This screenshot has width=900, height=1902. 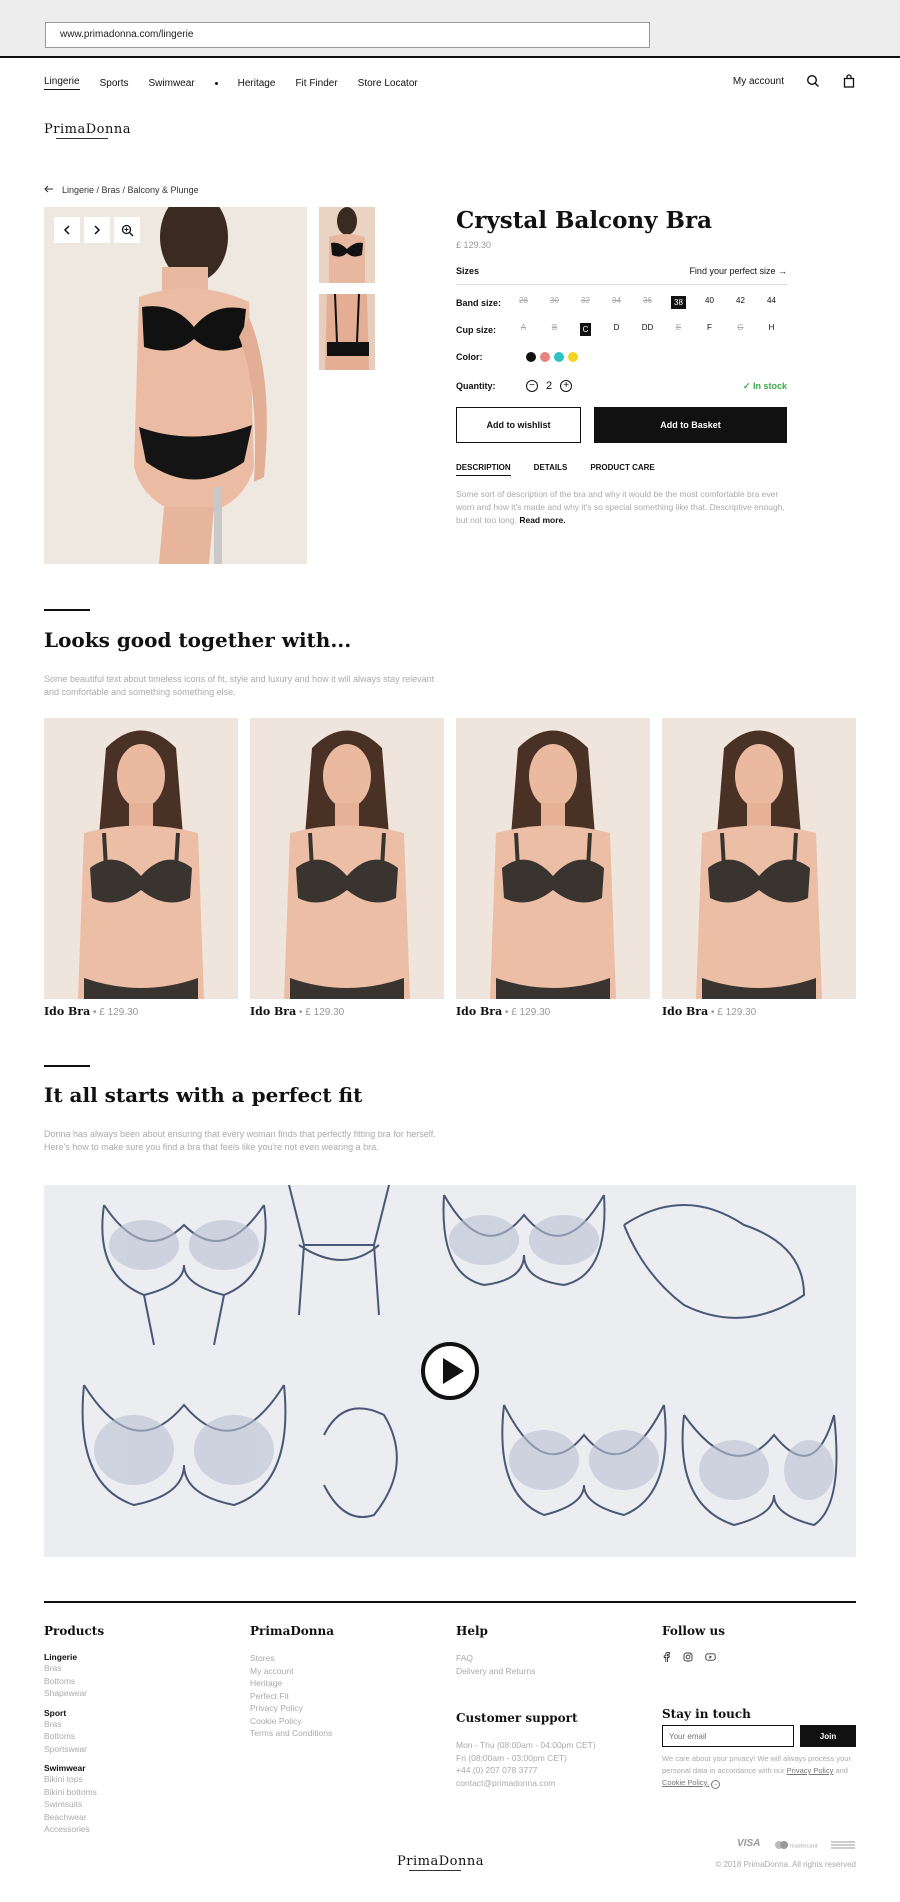 What do you see at coordinates (740, 329) in the screenshot?
I see `cup-size-option-g: G` at bounding box center [740, 329].